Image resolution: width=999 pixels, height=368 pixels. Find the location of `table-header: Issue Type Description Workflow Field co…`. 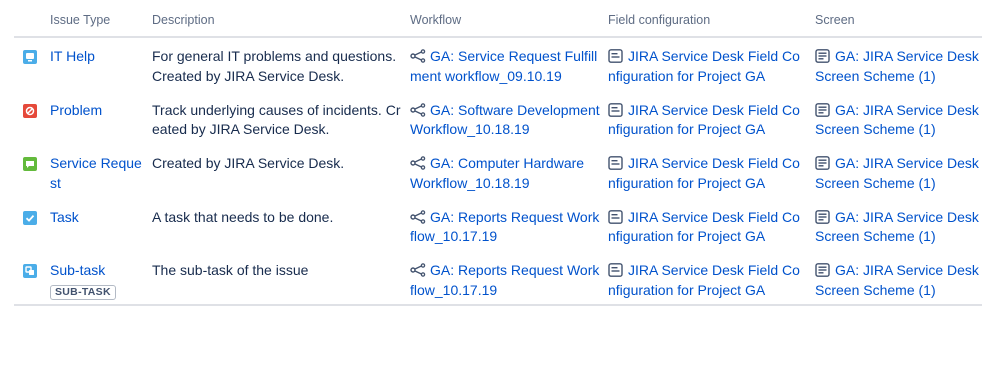

table-header: Issue Type Description Workflow Field co… is located at coordinates (498, 19).